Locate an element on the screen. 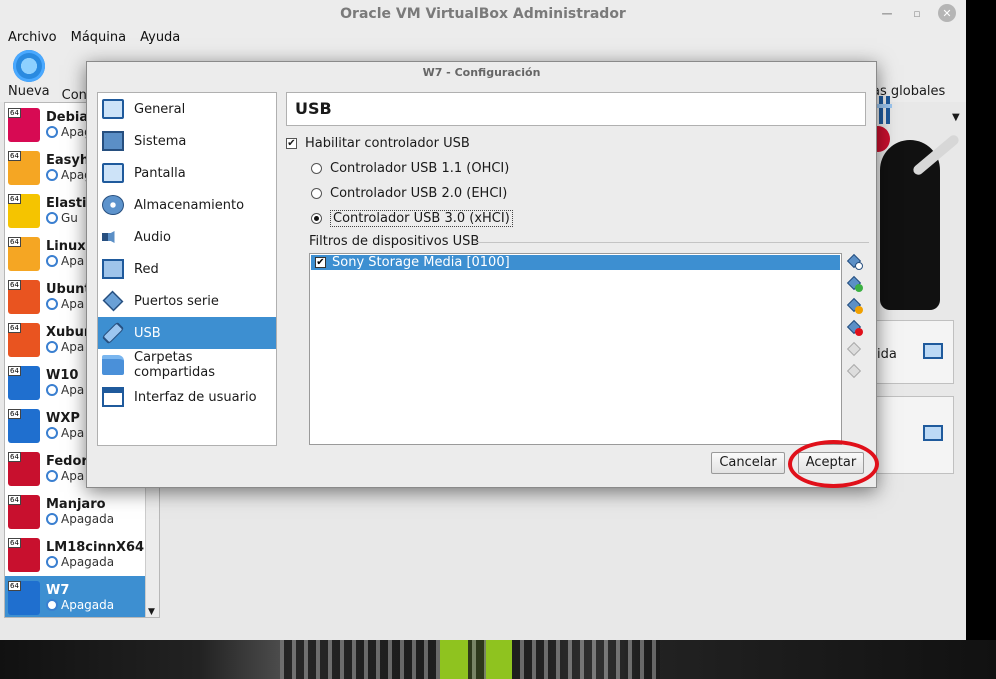 The image size is (996, 679). desktop-background is located at coordinates (498, 659).